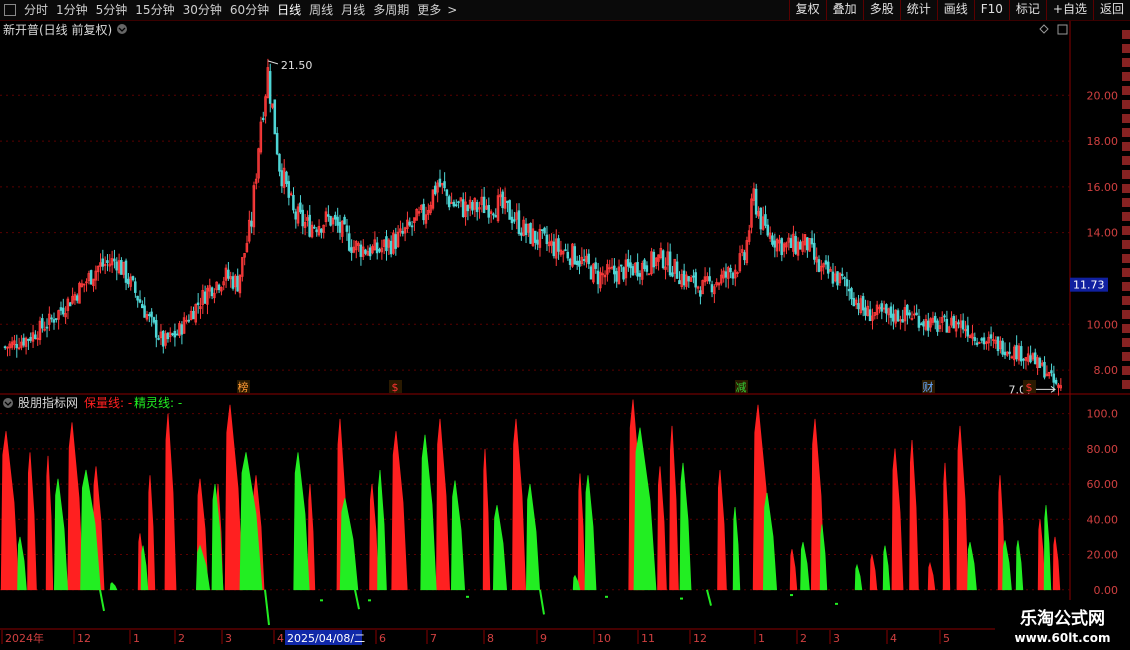  What do you see at coordinates (433, 638) in the screenshot?
I see `date-tick-label: 7` at bounding box center [433, 638].